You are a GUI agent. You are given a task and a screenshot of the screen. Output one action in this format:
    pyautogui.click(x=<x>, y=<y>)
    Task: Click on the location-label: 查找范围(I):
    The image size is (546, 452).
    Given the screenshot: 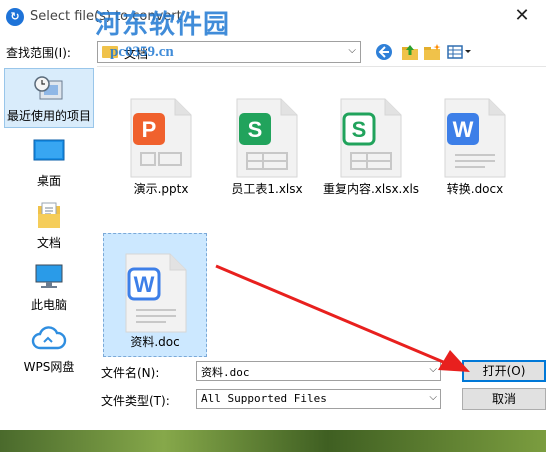 What is the action you would take?
    pyautogui.click(x=38, y=53)
    